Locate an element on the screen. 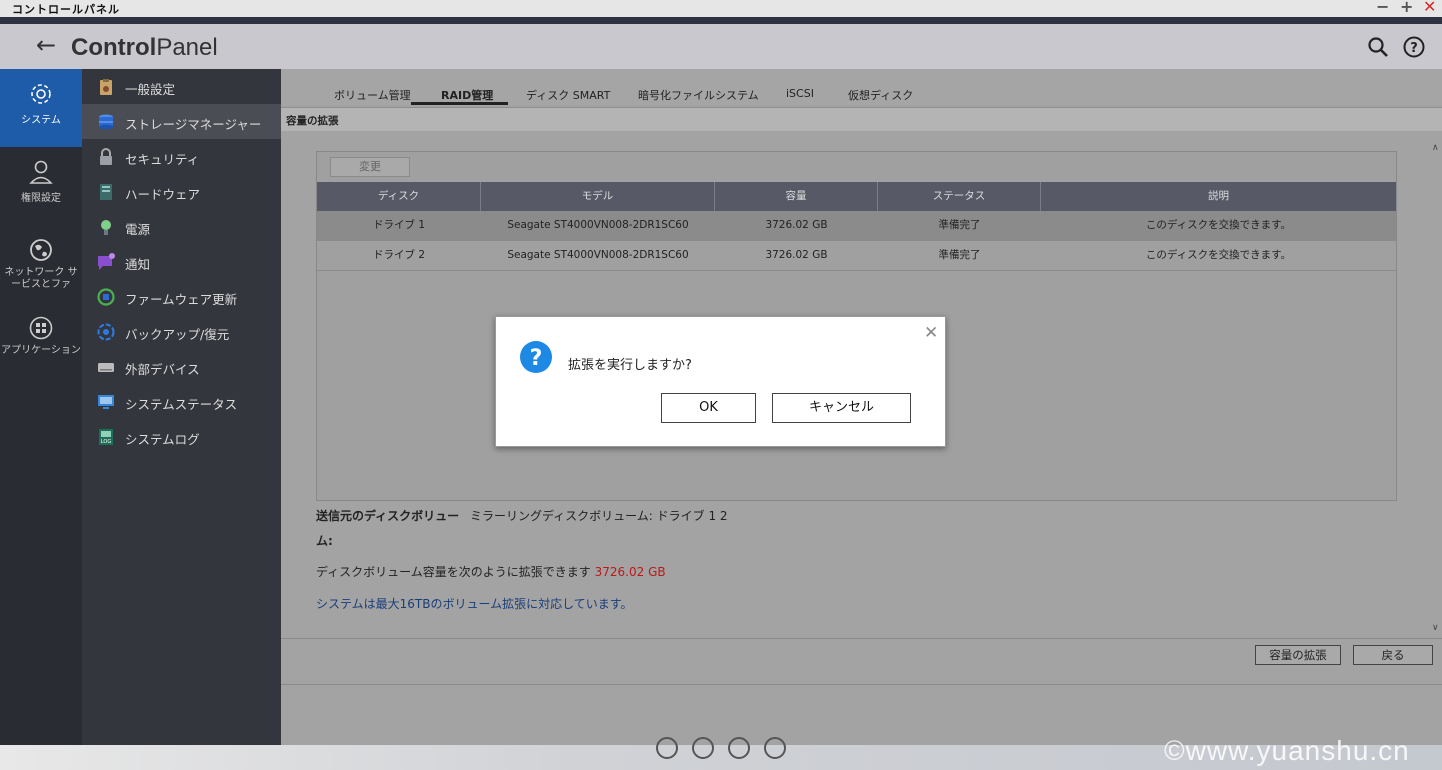  column-header-model: モデル is located at coordinates (598, 196).